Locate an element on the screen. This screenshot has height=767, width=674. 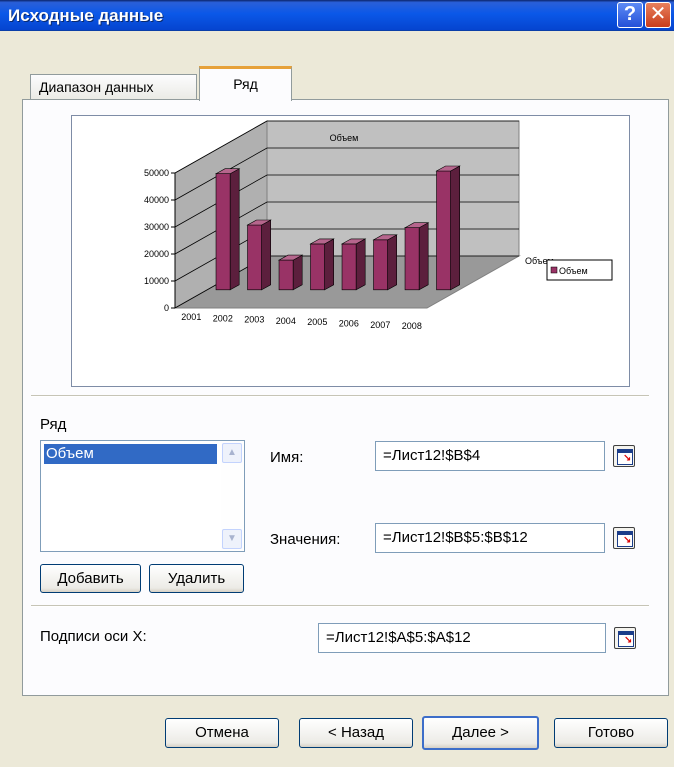
x-tick-label: 2007 is located at coordinates (380, 325).